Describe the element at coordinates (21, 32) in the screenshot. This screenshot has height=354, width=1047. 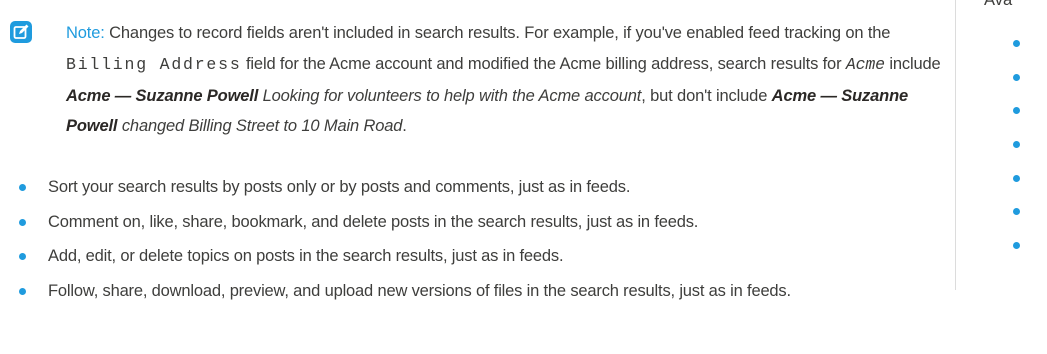
I see `edit-note-icon` at that location.